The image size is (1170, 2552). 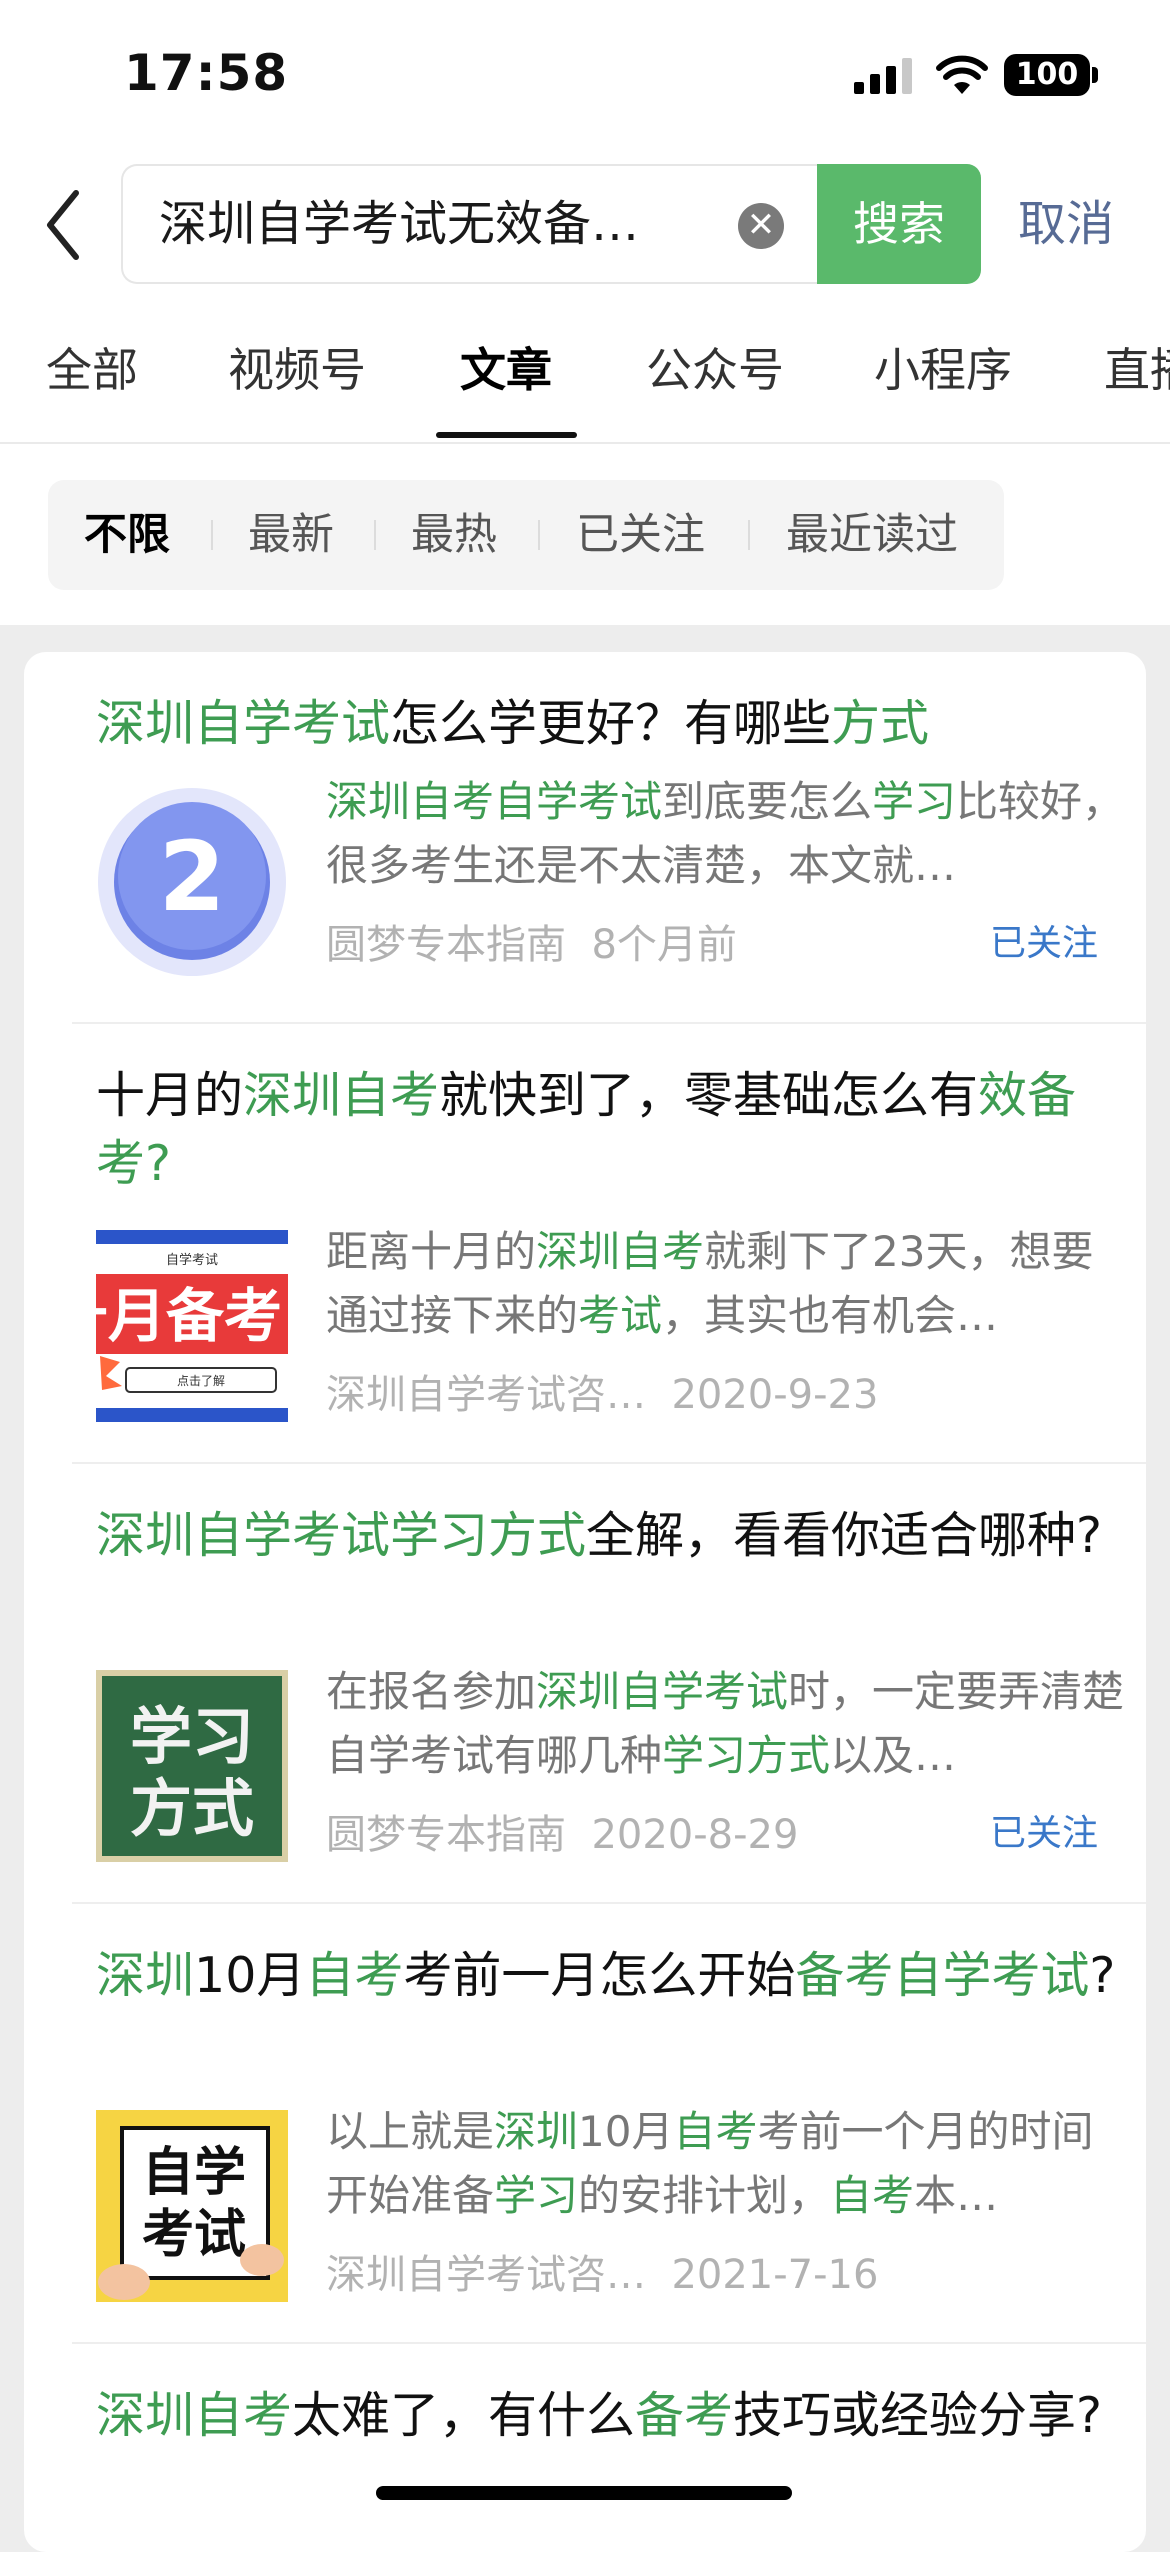 What do you see at coordinates (1102, 1975) in the screenshot?
I see `text-segment: ?` at bounding box center [1102, 1975].